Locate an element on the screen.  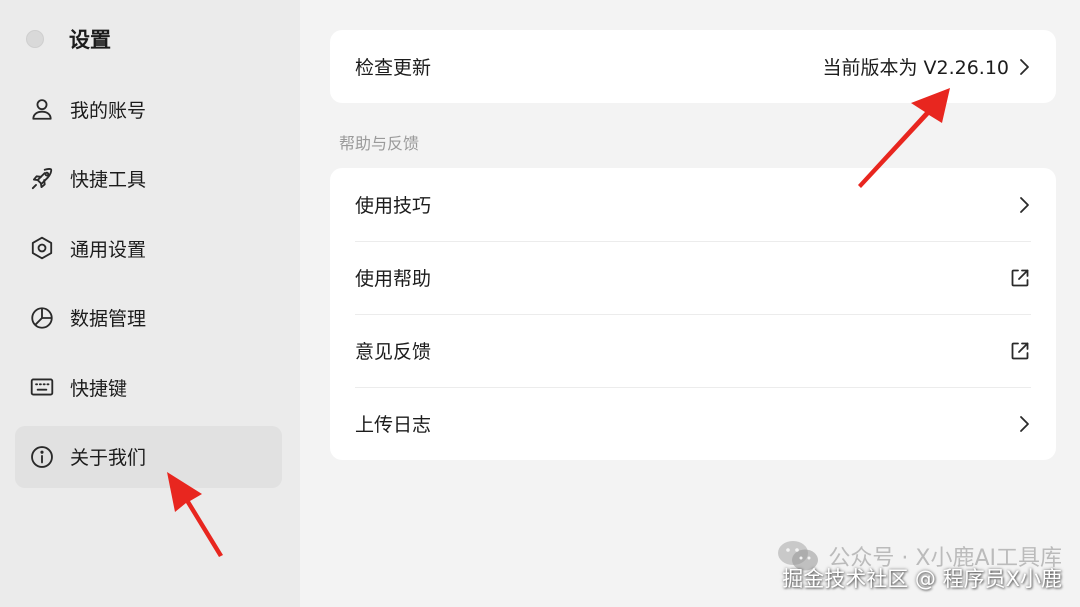
upload-log-label: 上传日志 is located at coordinates (393, 425).